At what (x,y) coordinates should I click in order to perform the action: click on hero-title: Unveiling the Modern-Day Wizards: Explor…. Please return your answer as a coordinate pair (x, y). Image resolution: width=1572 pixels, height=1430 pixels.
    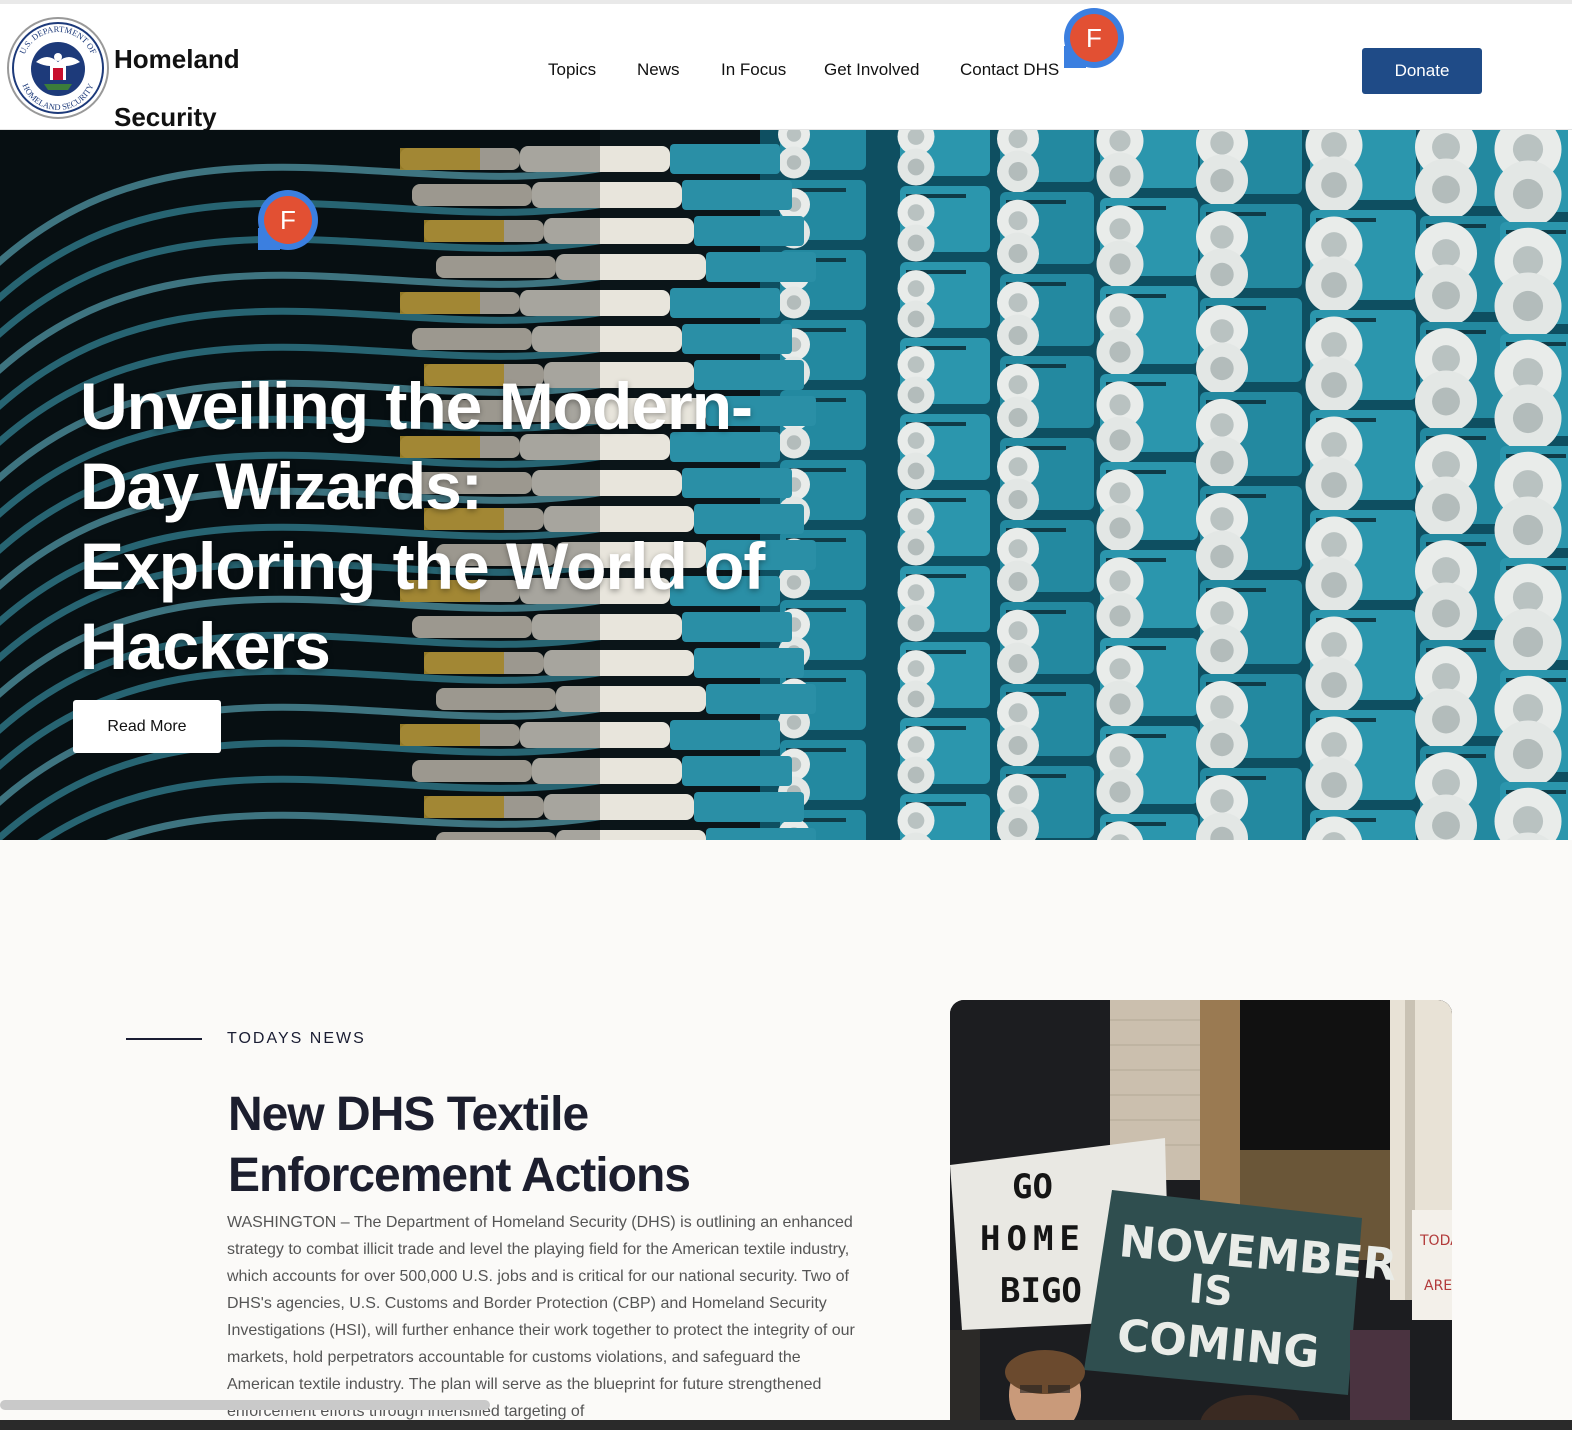
    Looking at the image, I should click on (422, 526).